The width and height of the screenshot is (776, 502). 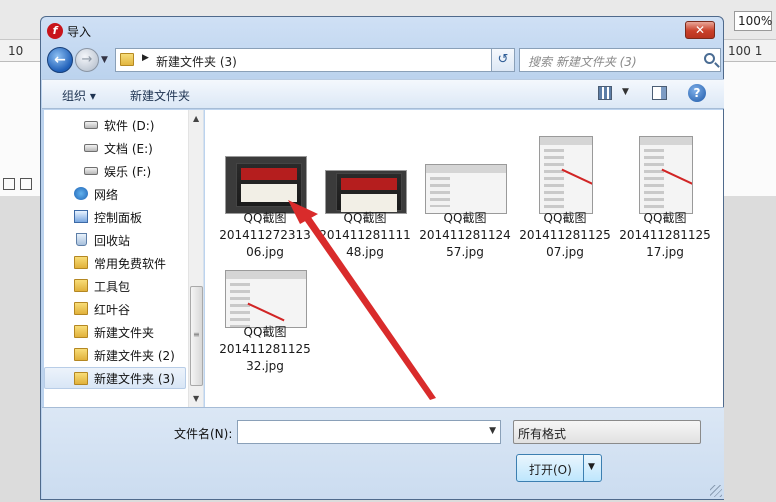 What do you see at coordinates (87, 60) in the screenshot?
I see `forward-arrow-icon: →` at bounding box center [87, 60].